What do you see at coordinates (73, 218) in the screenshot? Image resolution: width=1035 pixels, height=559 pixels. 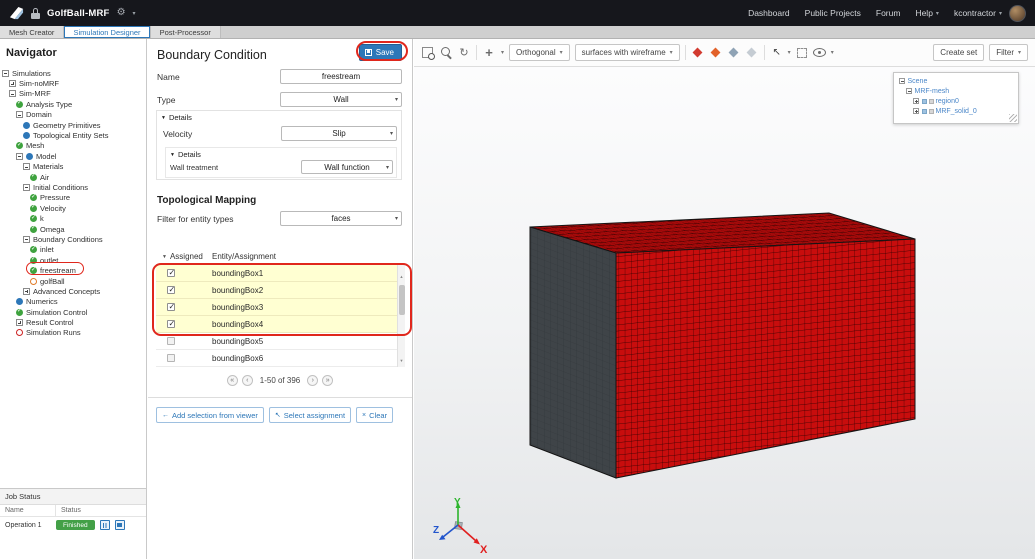 I see `tree-item-k: k` at bounding box center [73, 218].